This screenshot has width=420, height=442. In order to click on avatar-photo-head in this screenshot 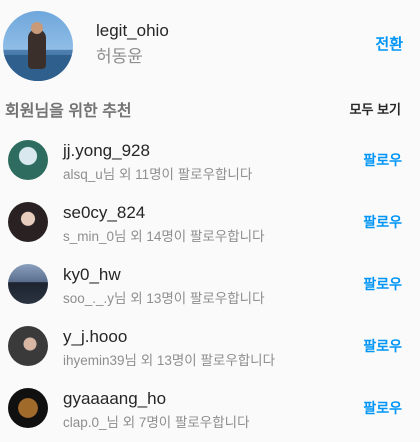, I will do `click(37, 28)`.